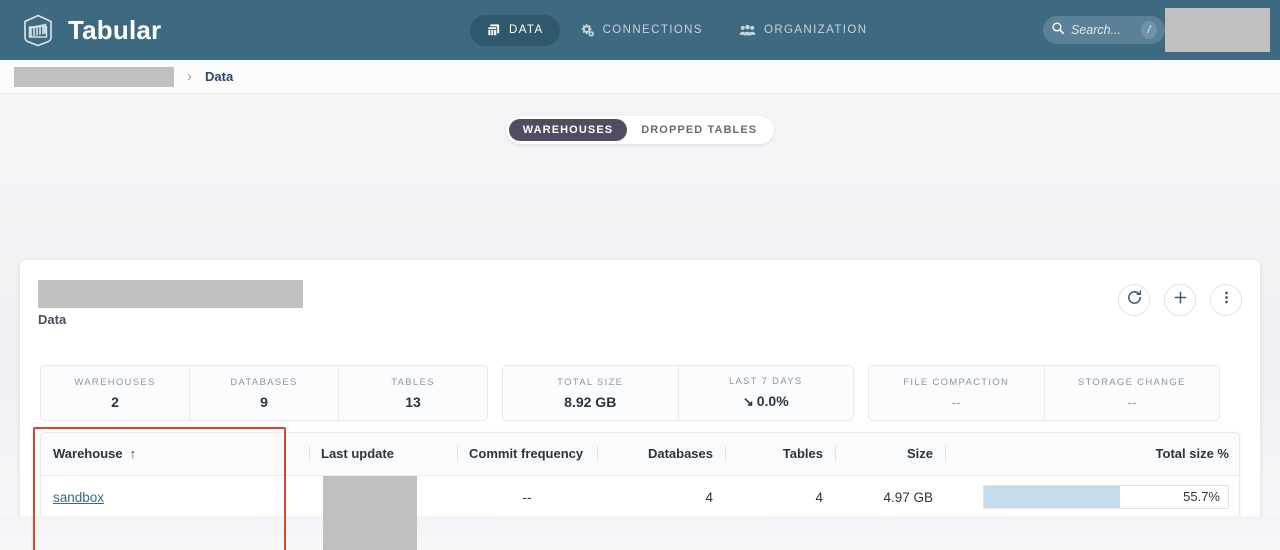 This screenshot has height=550, width=1280. I want to click on brand: Tabular, so click(89, 30).